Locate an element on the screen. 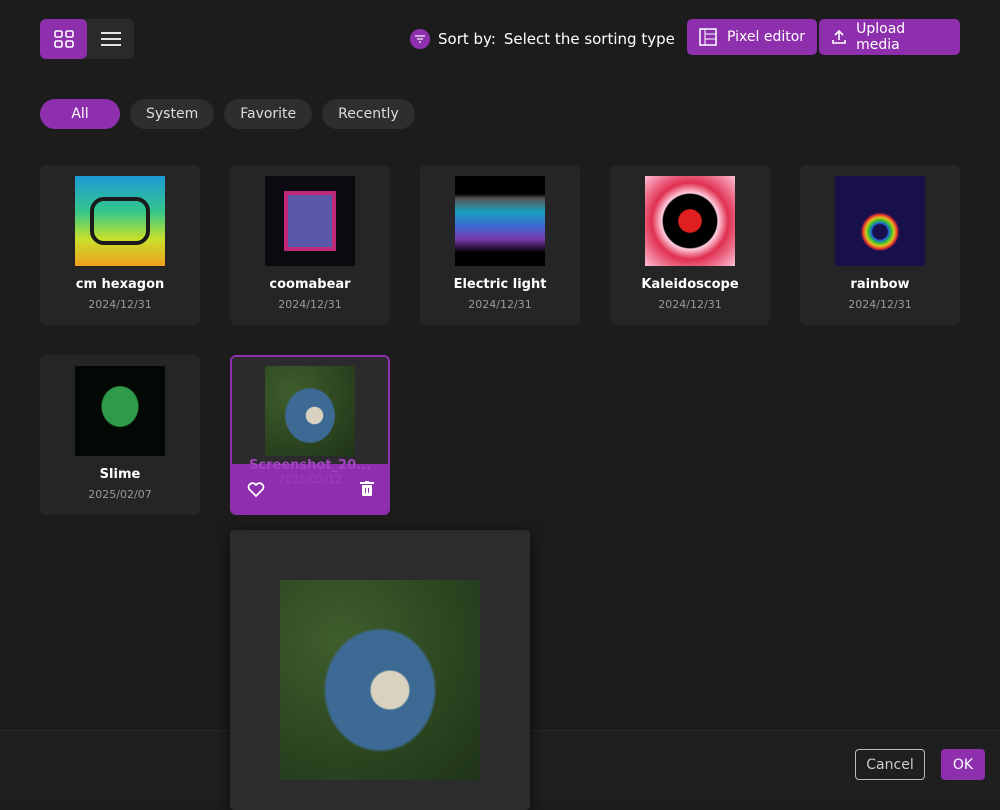 The image size is (1000, 810). sort-dropdown: Sort by: Select the sorting type is located at coordinates (542, 39).